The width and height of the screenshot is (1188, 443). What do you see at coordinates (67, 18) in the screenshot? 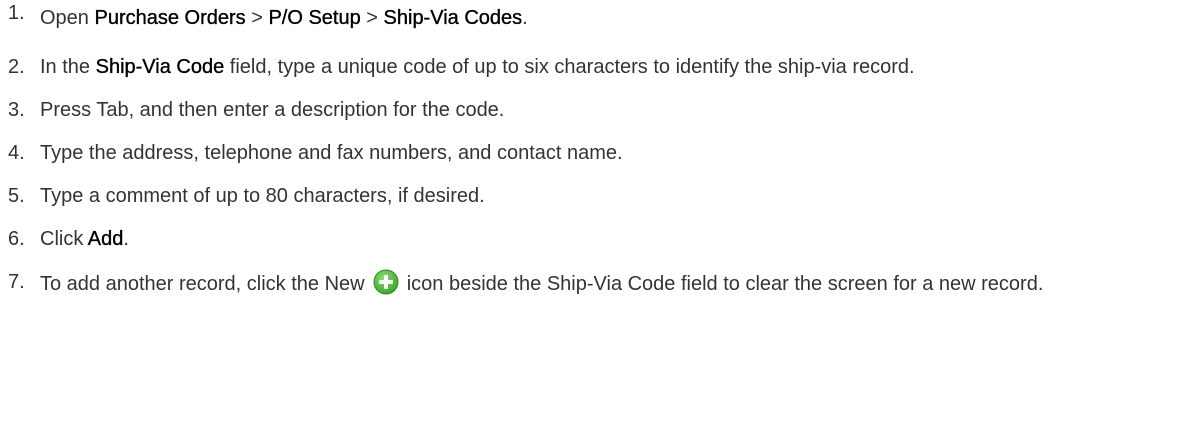
I see `step-text: Open` at bounding box center [67, 18].